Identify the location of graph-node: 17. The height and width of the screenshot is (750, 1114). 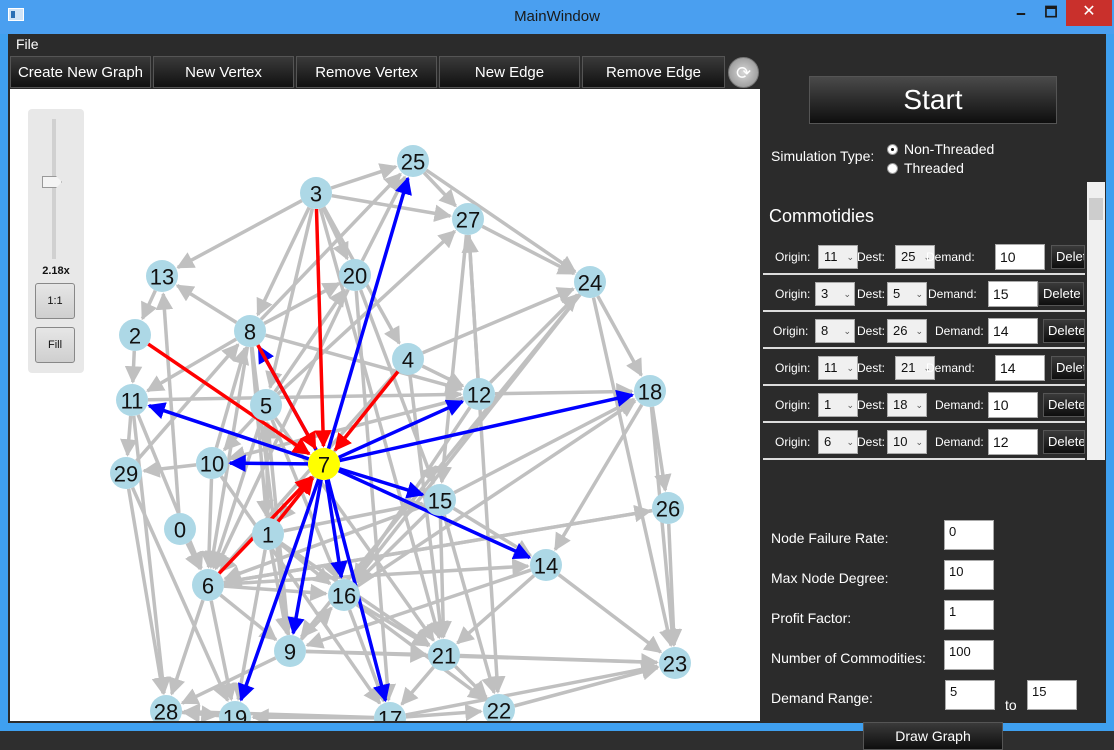
(390, 711).